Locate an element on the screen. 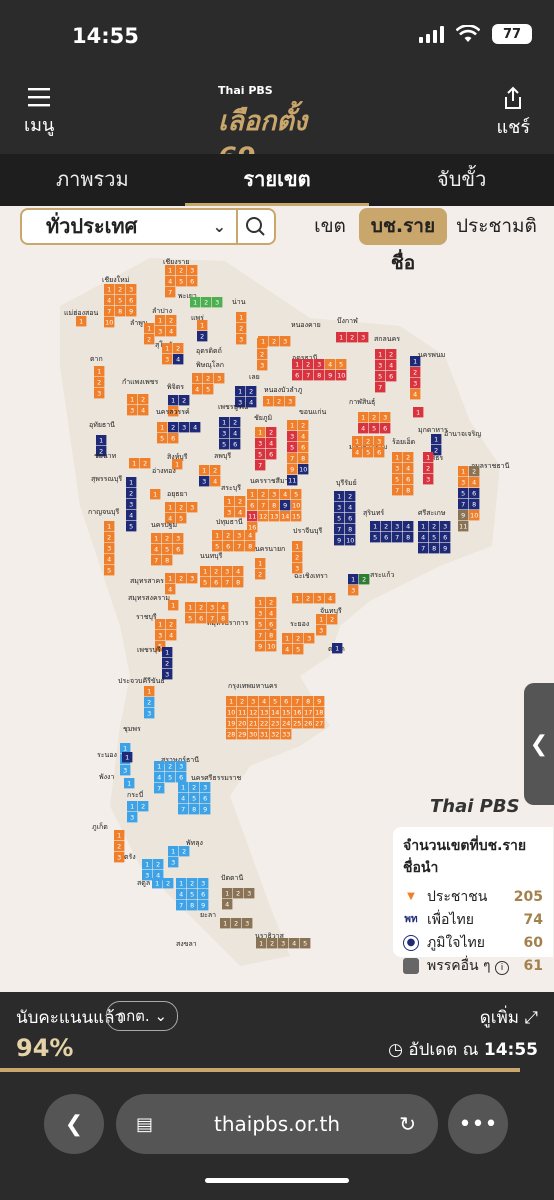  chevron-left-icon: ❮ is located at coordinates (539, 744).